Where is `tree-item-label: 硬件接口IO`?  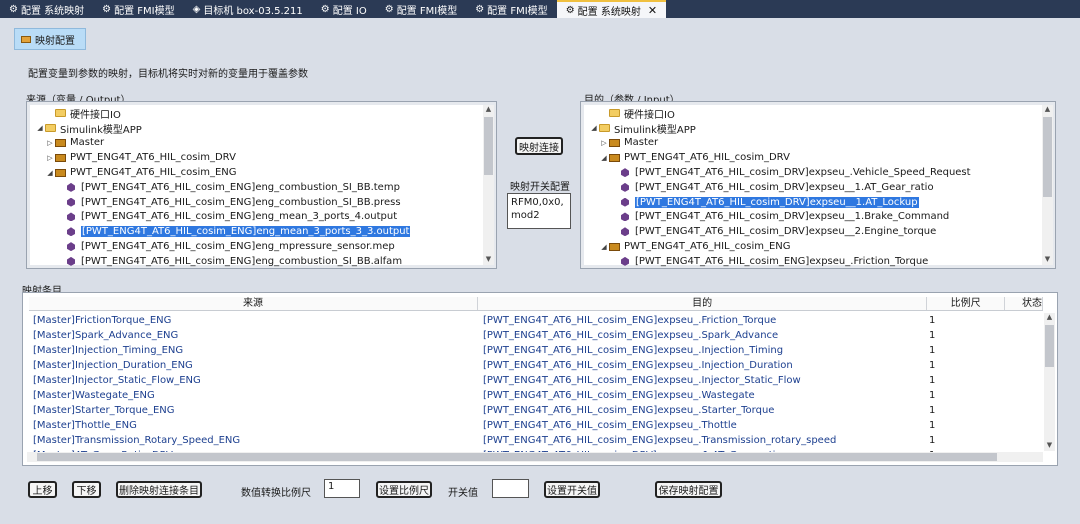
tree-item-label: 硬件接口IO is located at coordinates (95, 115).